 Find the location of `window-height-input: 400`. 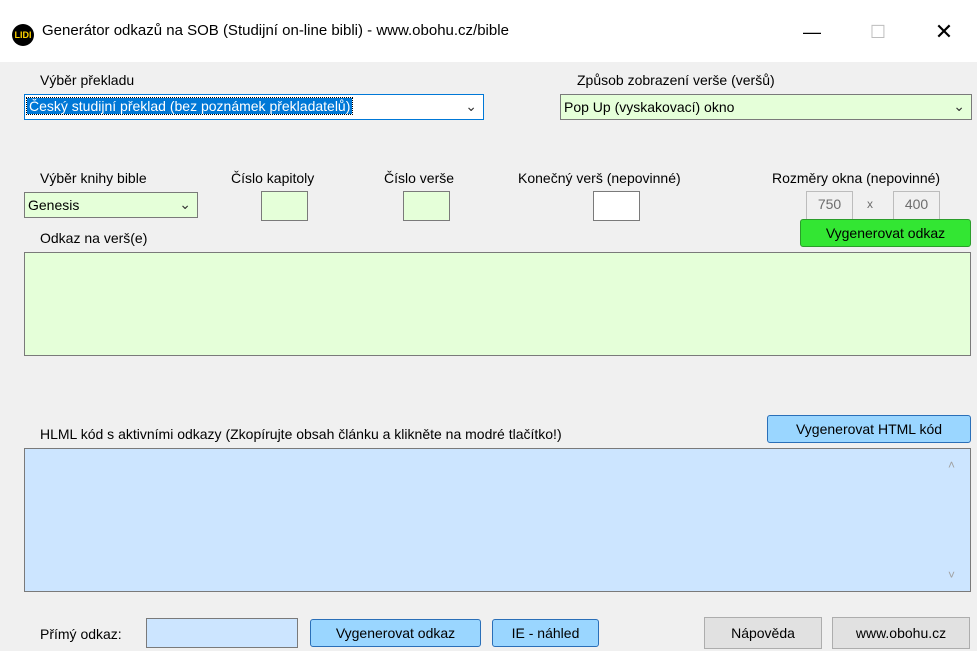

window-height-input: 400 is located at coordinates (916, 205).